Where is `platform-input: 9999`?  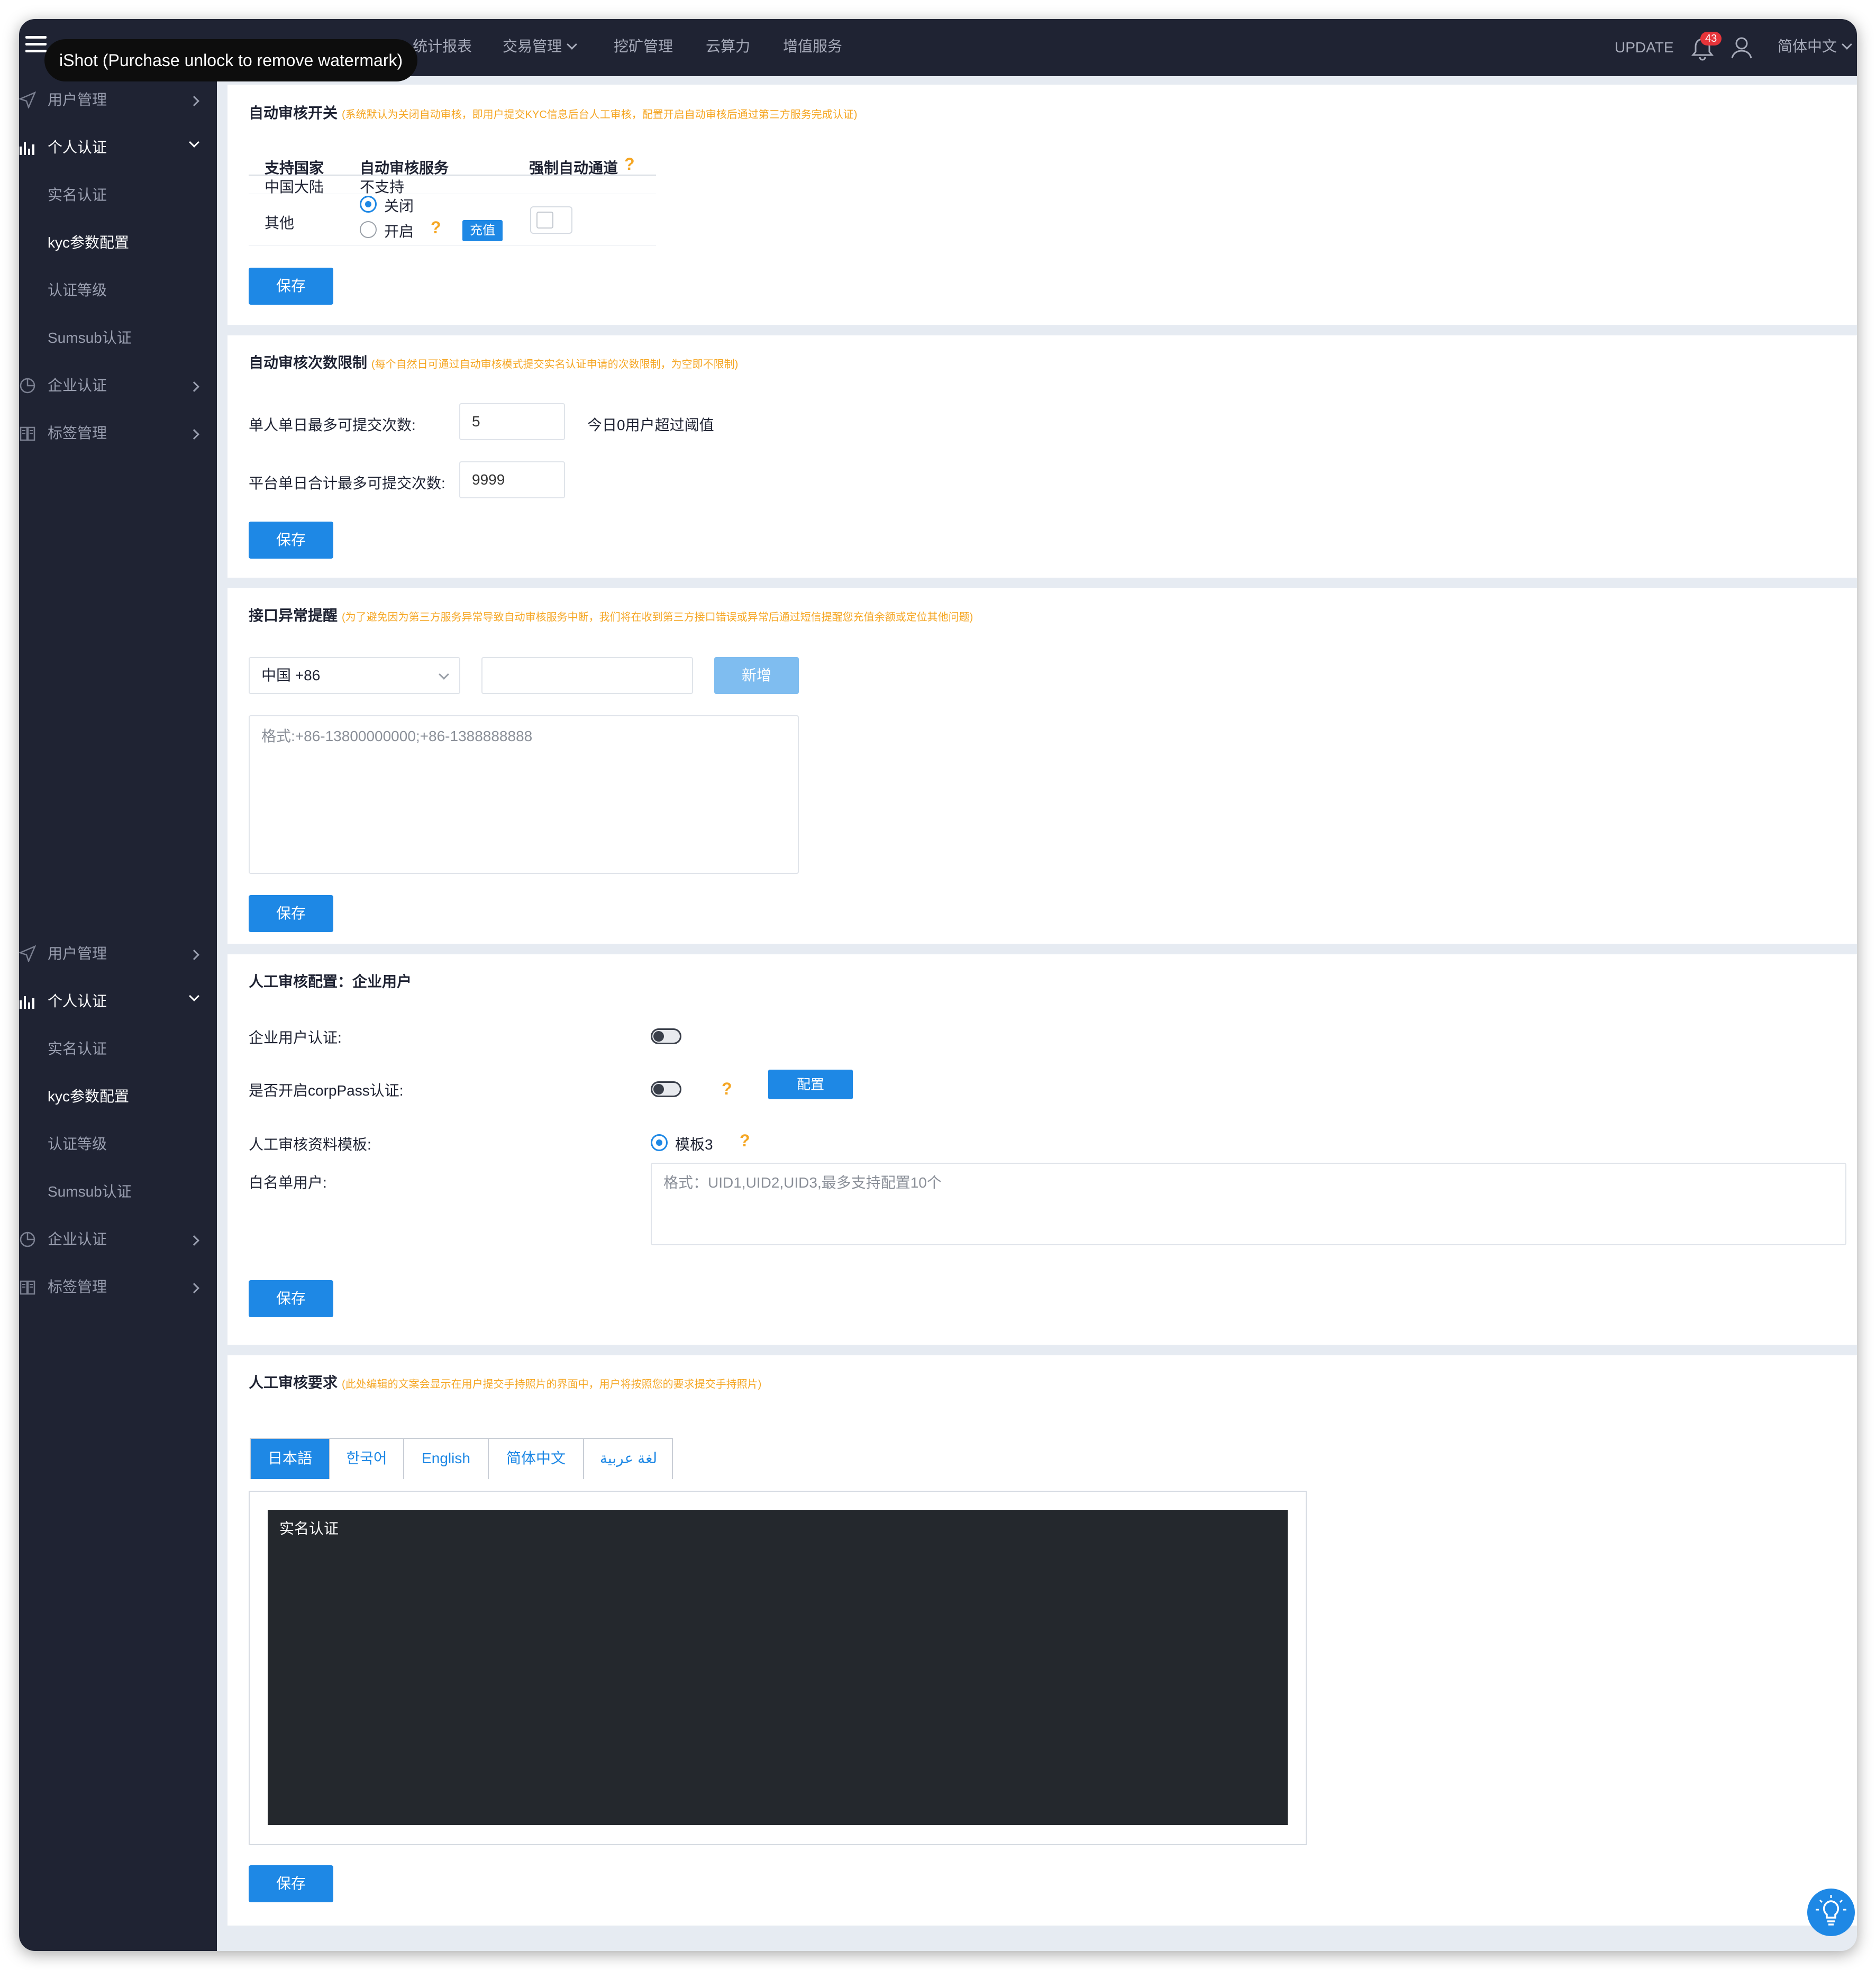
platform-input: 9999 is located at coordinates (512, 480).